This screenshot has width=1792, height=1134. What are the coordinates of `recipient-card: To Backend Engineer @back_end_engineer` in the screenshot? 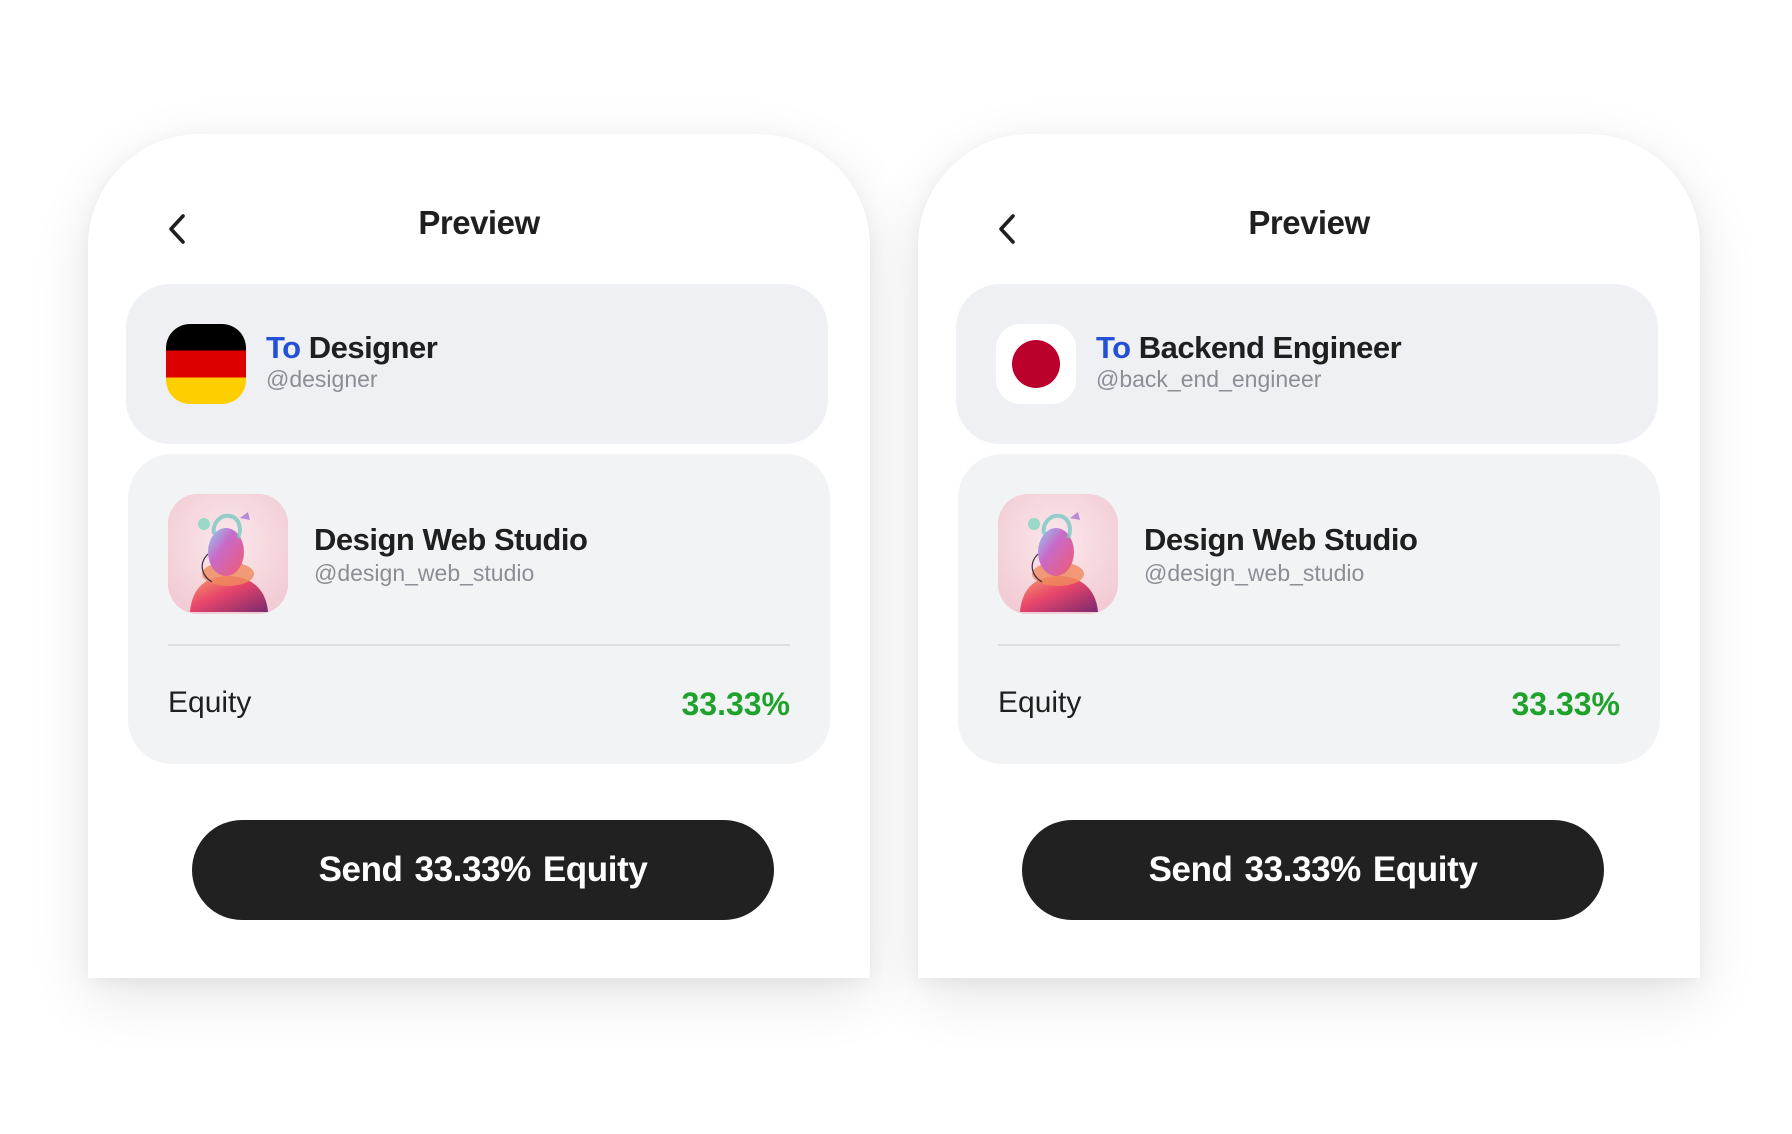 It's located at (1307, 364).